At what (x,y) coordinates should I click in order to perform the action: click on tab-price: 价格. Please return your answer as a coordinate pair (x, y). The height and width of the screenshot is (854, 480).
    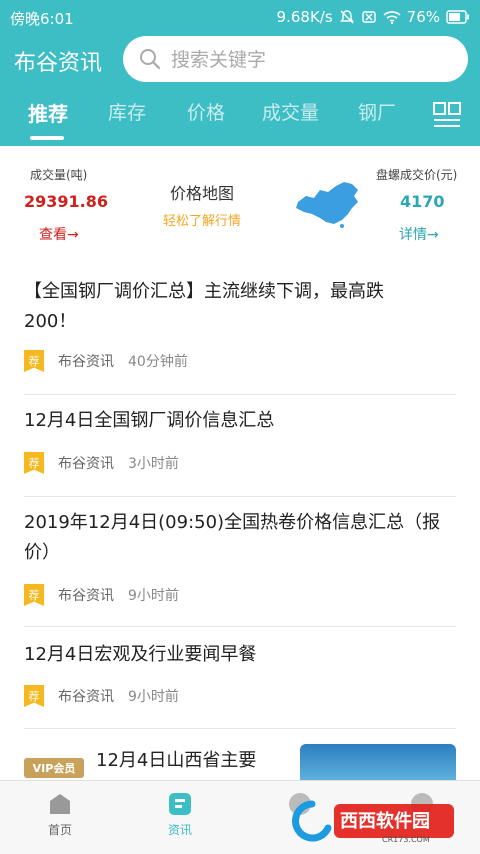
    Looking at the image, I should click on (206, 111).